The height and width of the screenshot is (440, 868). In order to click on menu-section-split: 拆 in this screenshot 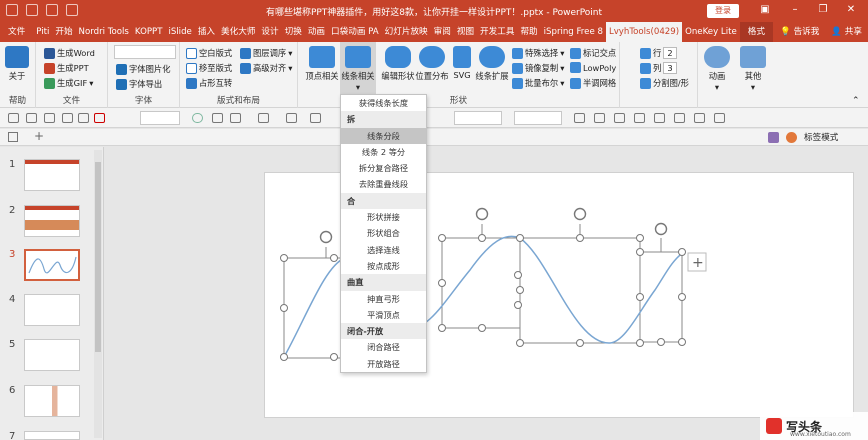, I will do `click(383, 119)`.